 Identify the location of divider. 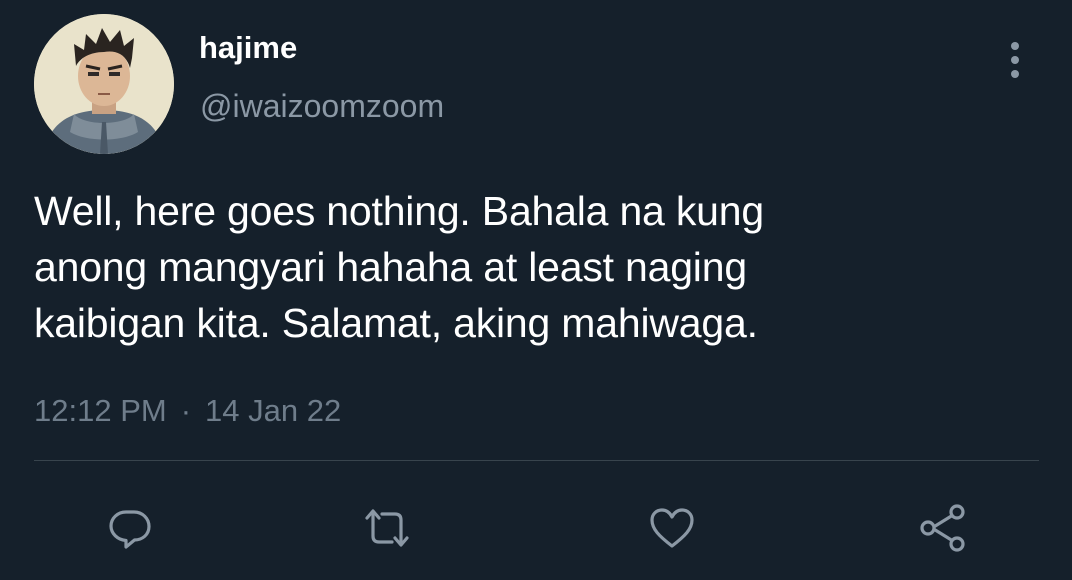
(536, 460).